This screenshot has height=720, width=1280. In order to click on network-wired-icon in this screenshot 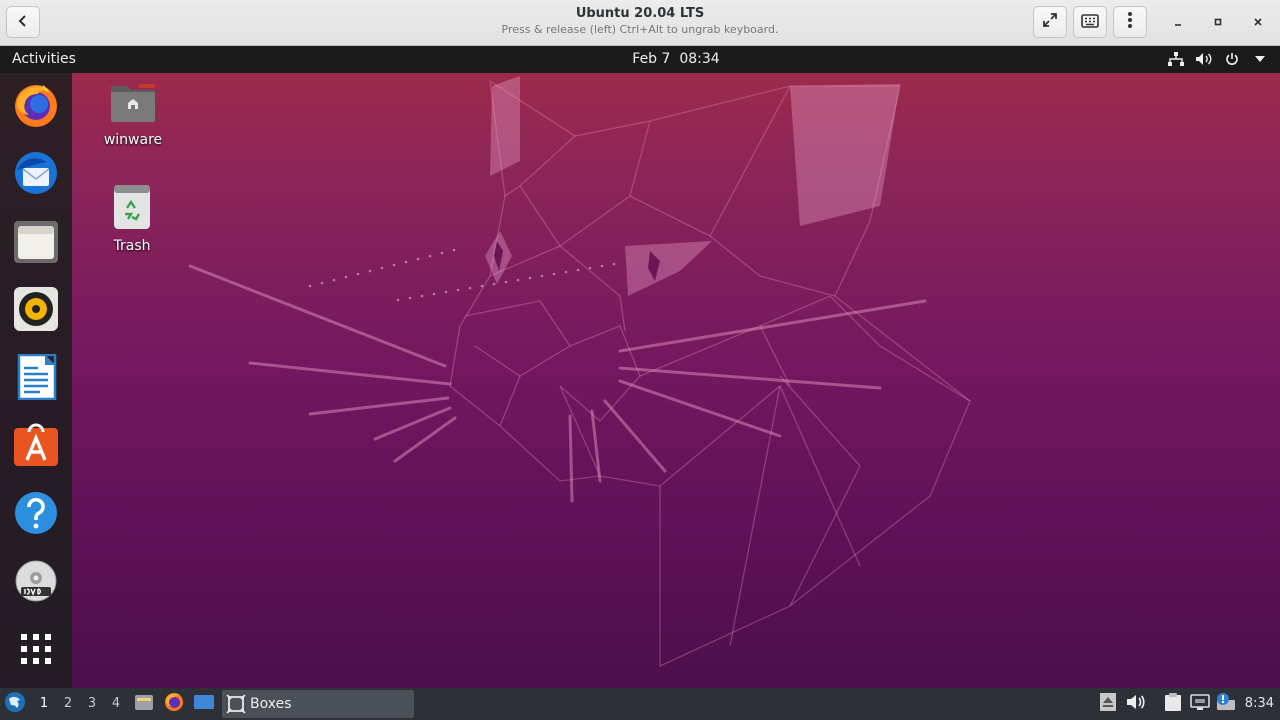, I will do `click(1200, 704)`.